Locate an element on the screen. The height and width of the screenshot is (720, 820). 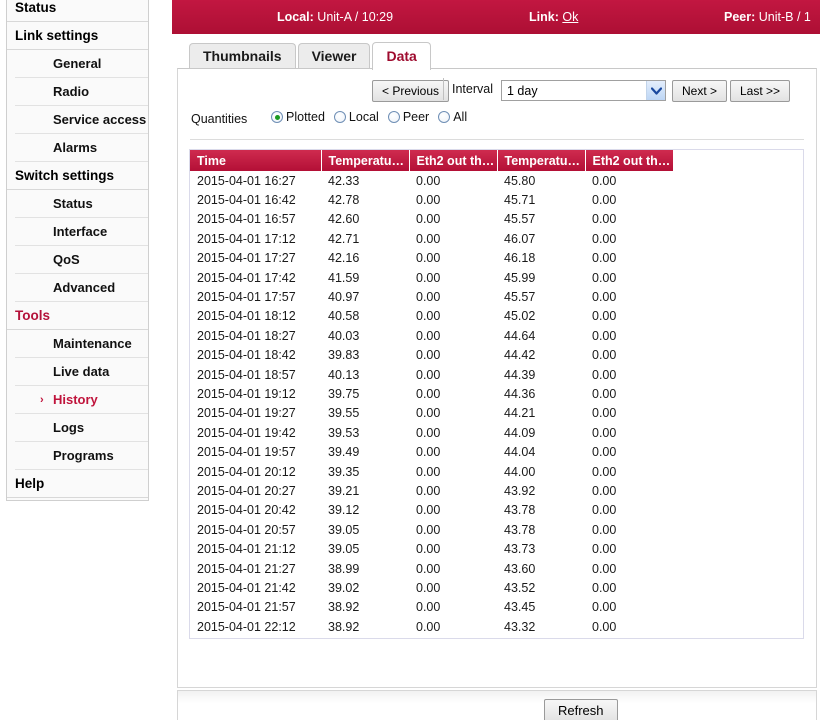
table-row: 2015-04-01 16:42 42.78 0.00 45.71 0.00 is located at coordinates (431, 200).